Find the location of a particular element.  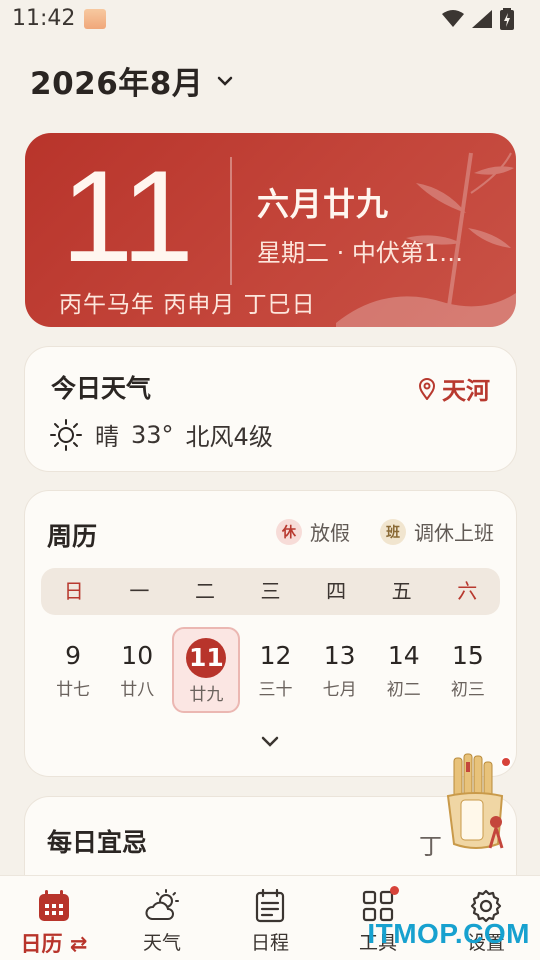

day-number-today: 11 is located at coordinates (206, 658).